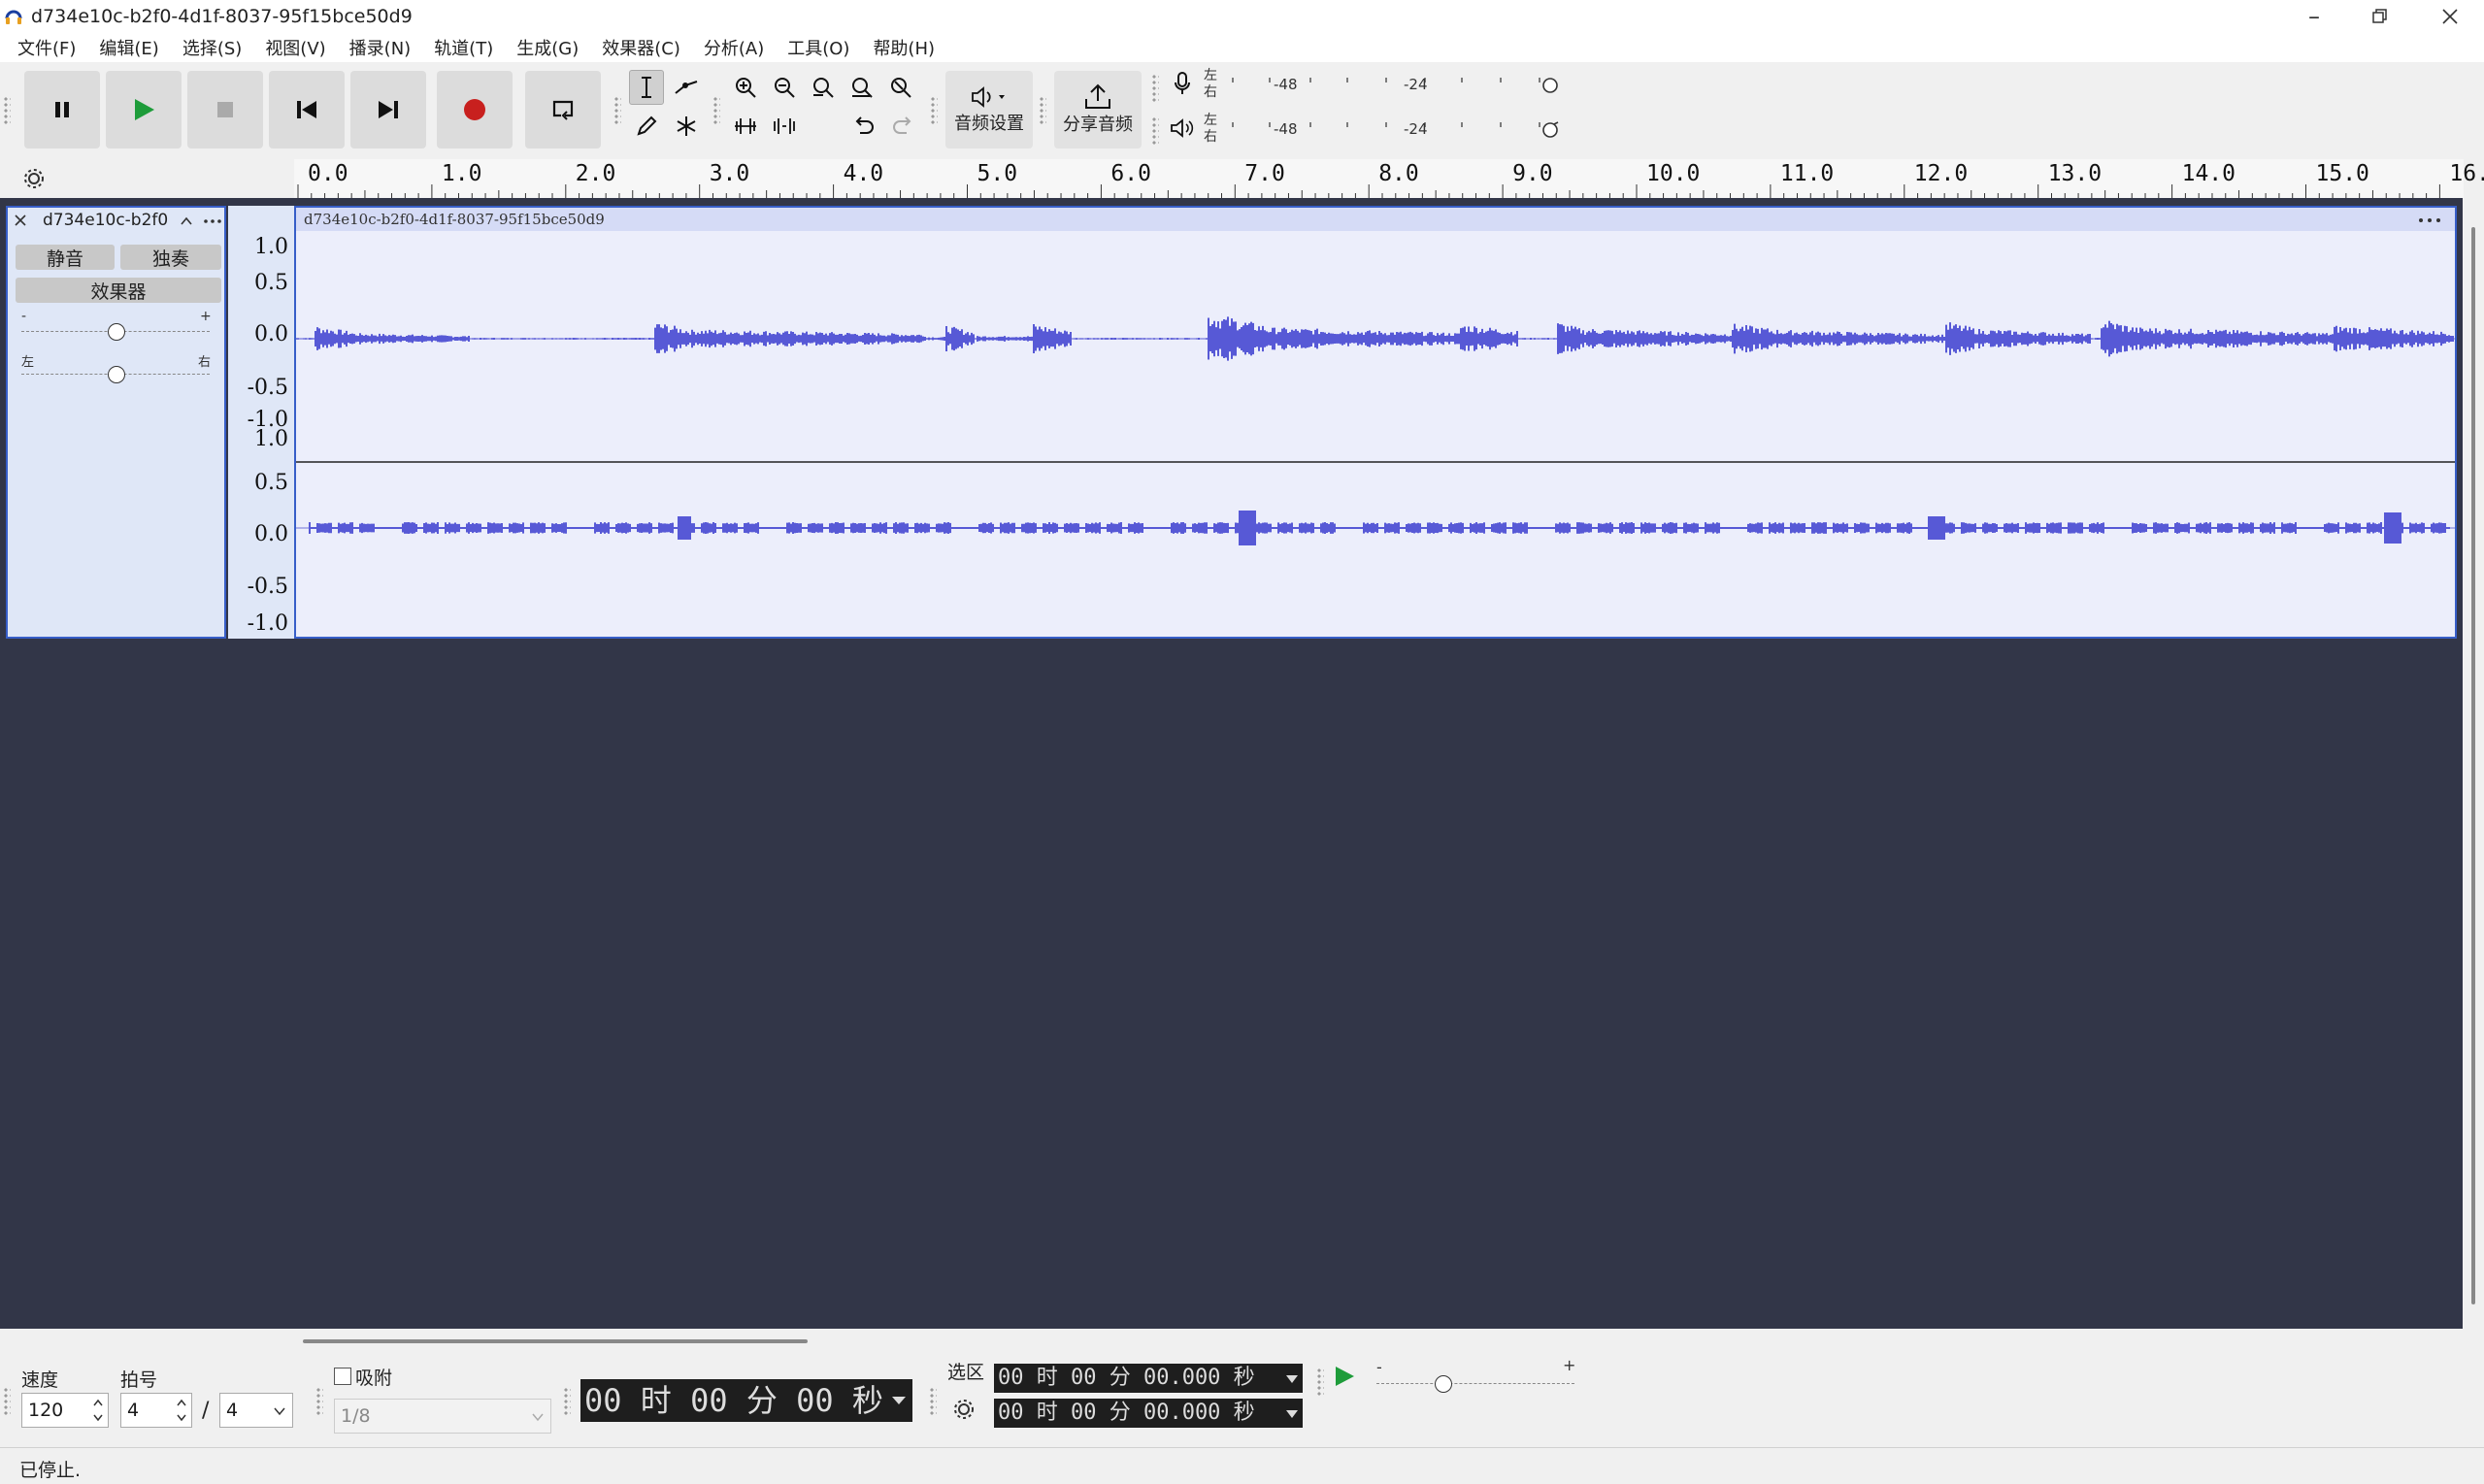 The image size is (2484, 1484). What do you see at coordinates (862, 87) in the screenshot?
I see `fit-project-button` at bounding box center [862, 87].